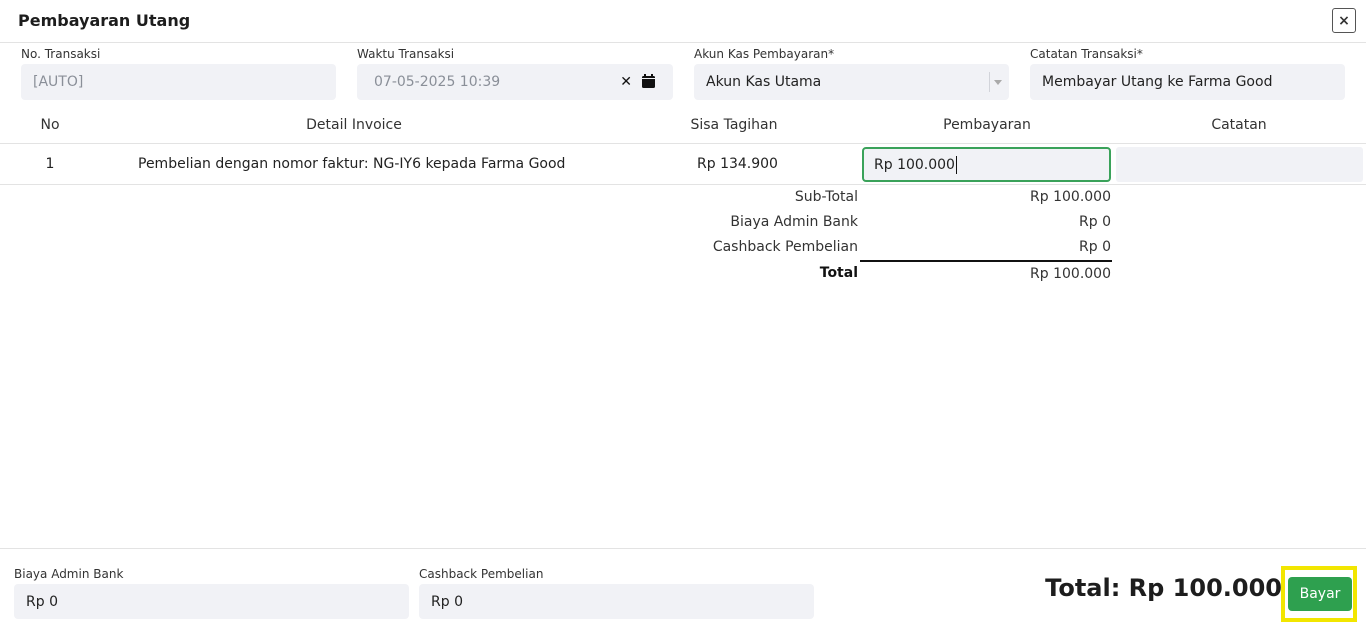 This screenshot has height=638, width=1366. What do you see at coordinates (1070, 274) in the screenshot?
I see `total-value: Rp 100.000` at bounding box center [1070, 274].